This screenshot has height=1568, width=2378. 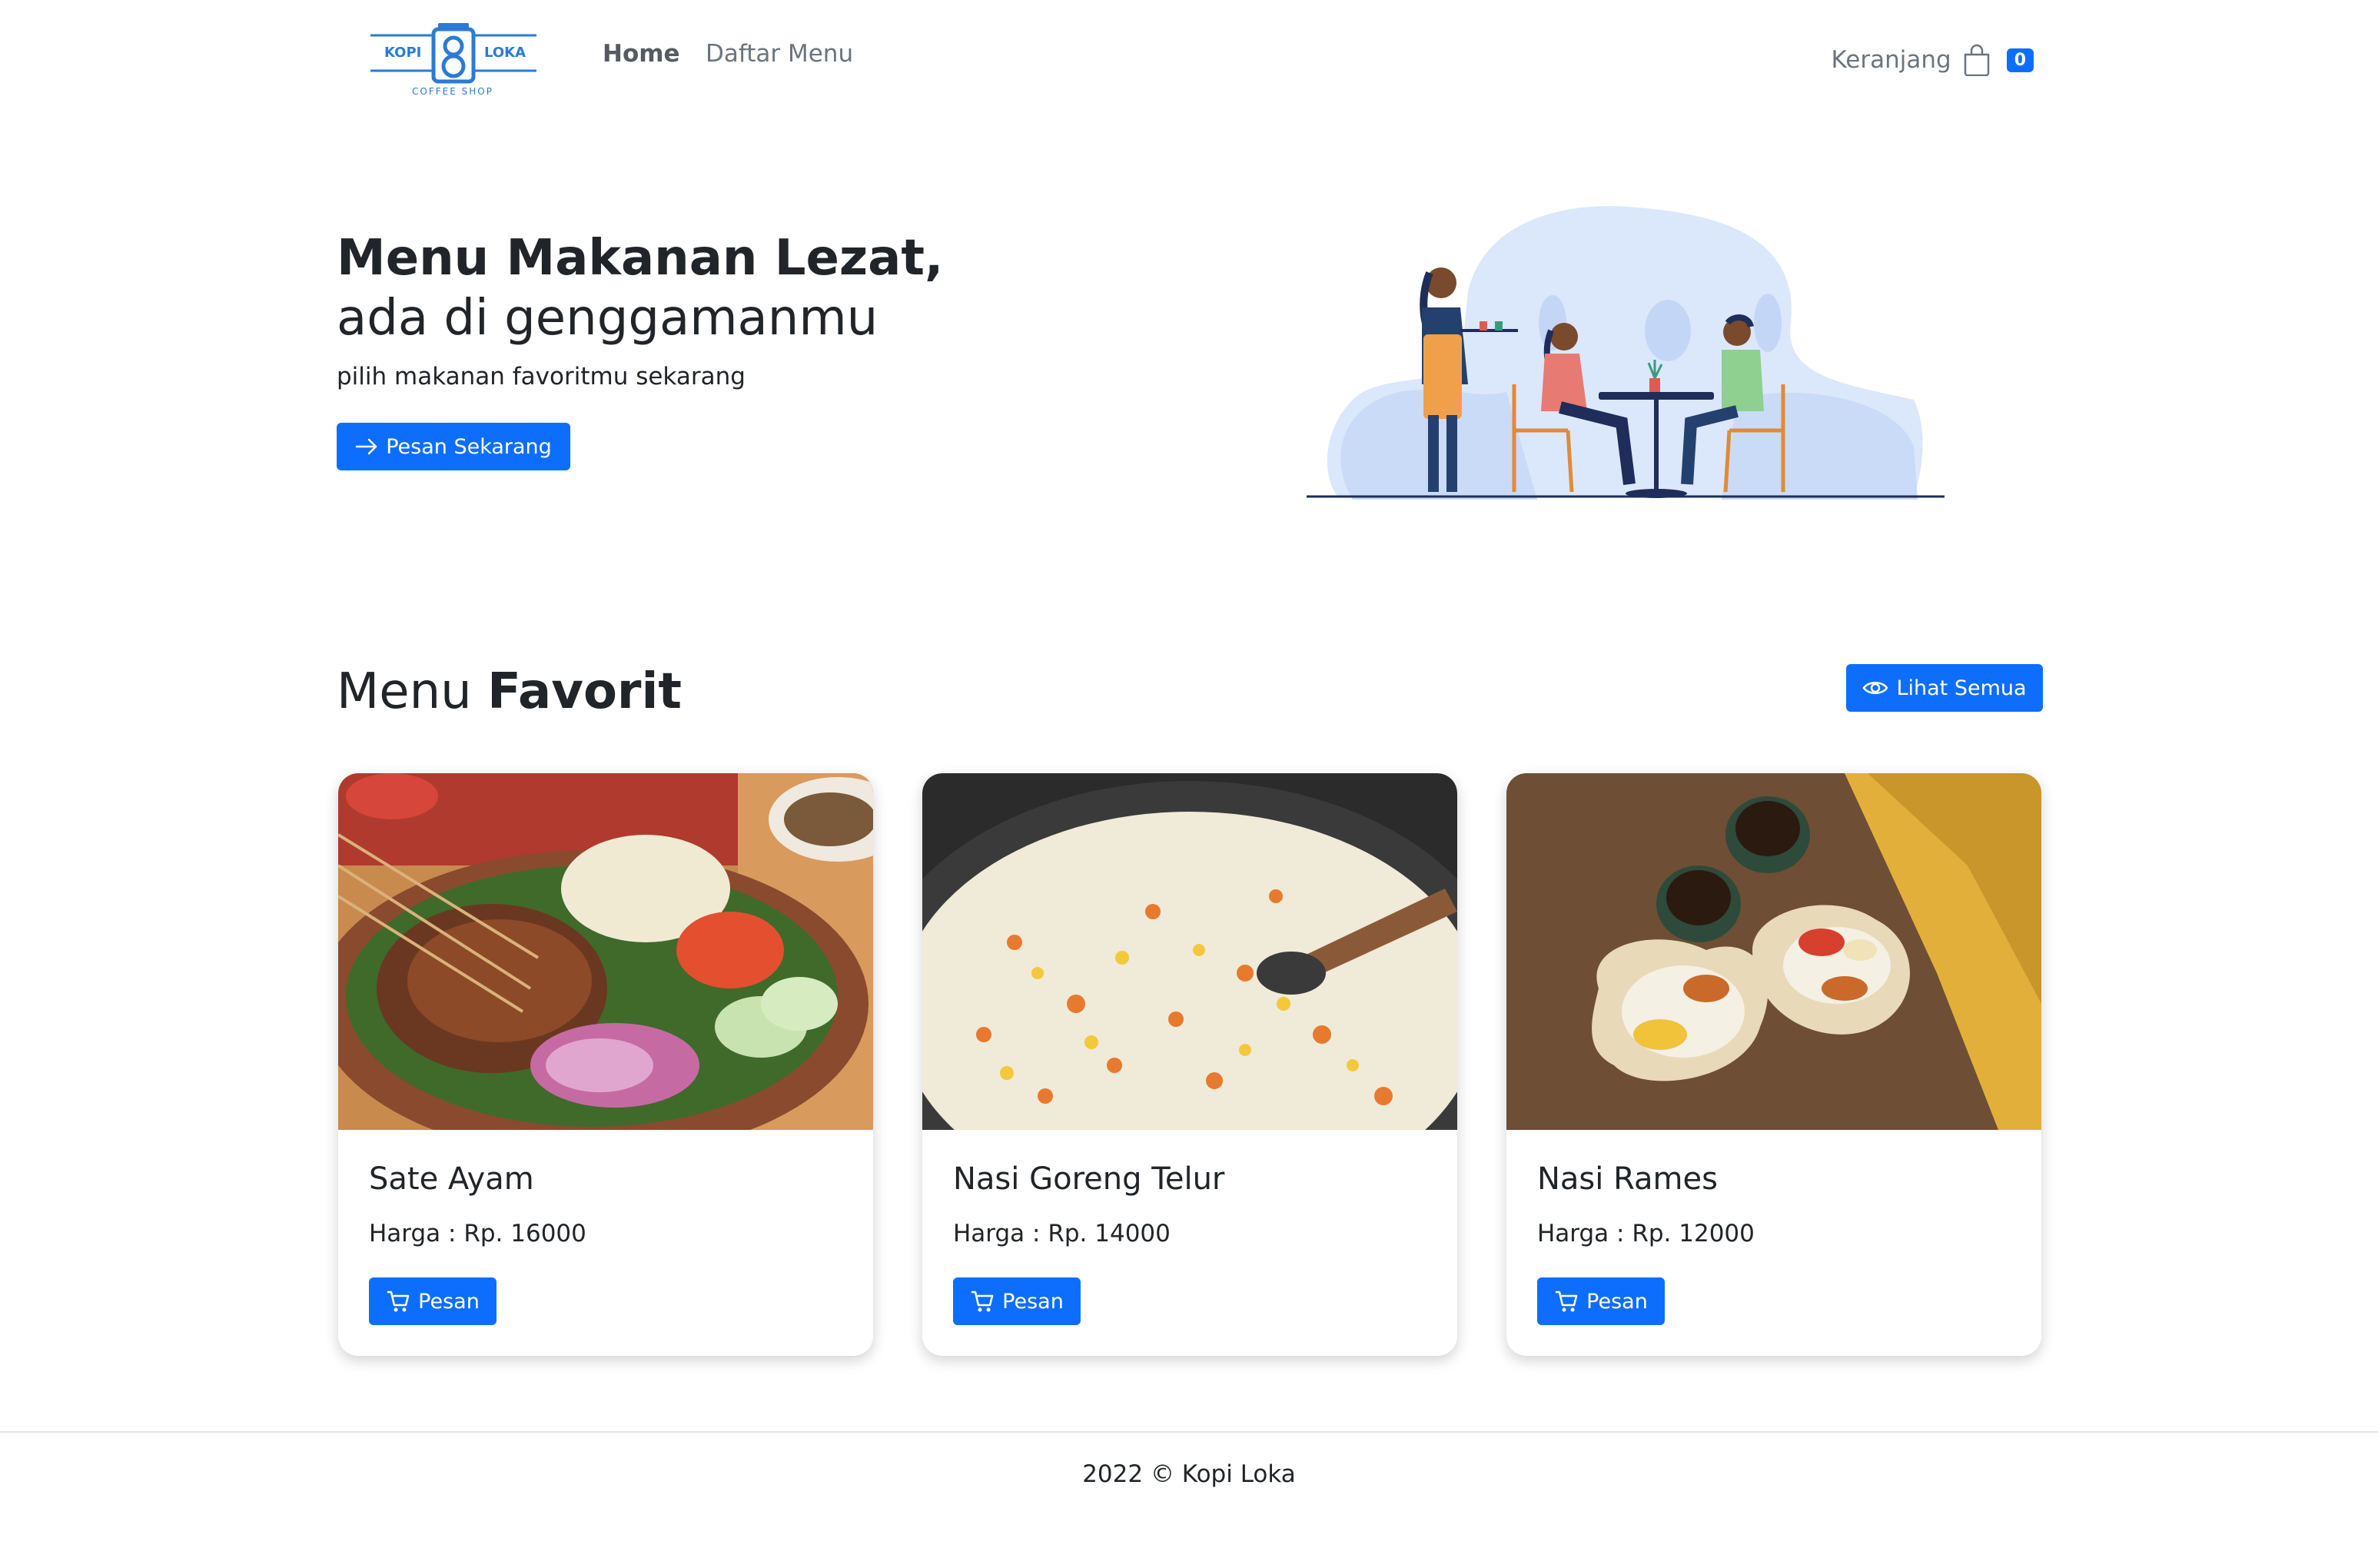 I want to click on cart-count-badge: 0, so click(x=2020, y=60).